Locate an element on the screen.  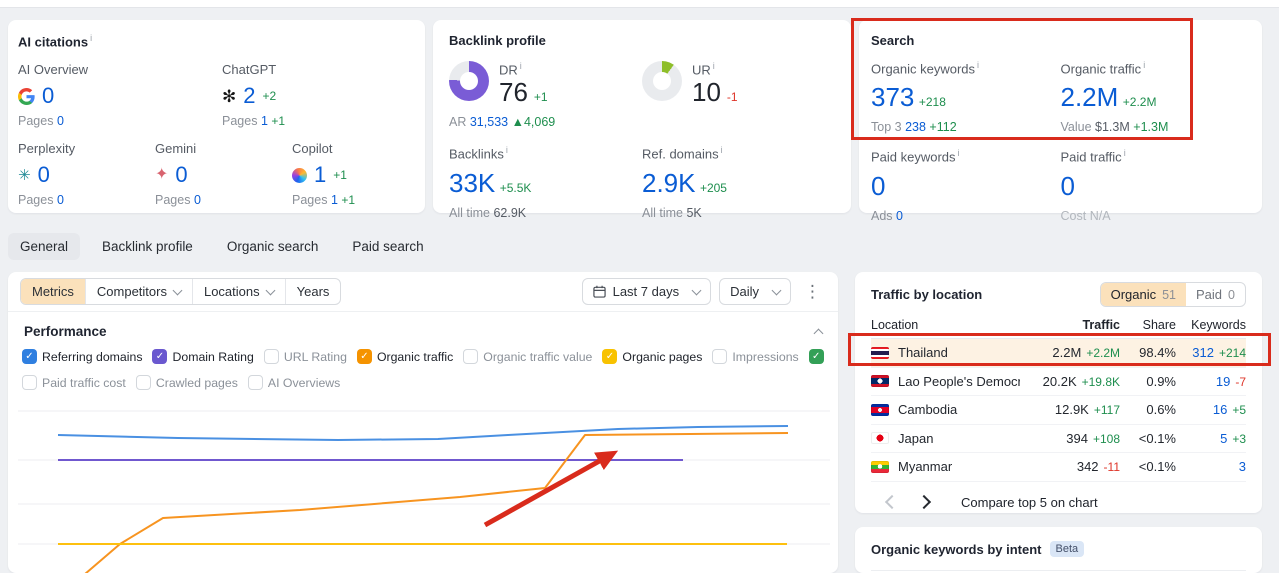
metric-toggle-domain-rating: ✓ Domain Rating is located at coordinates (203, 356).